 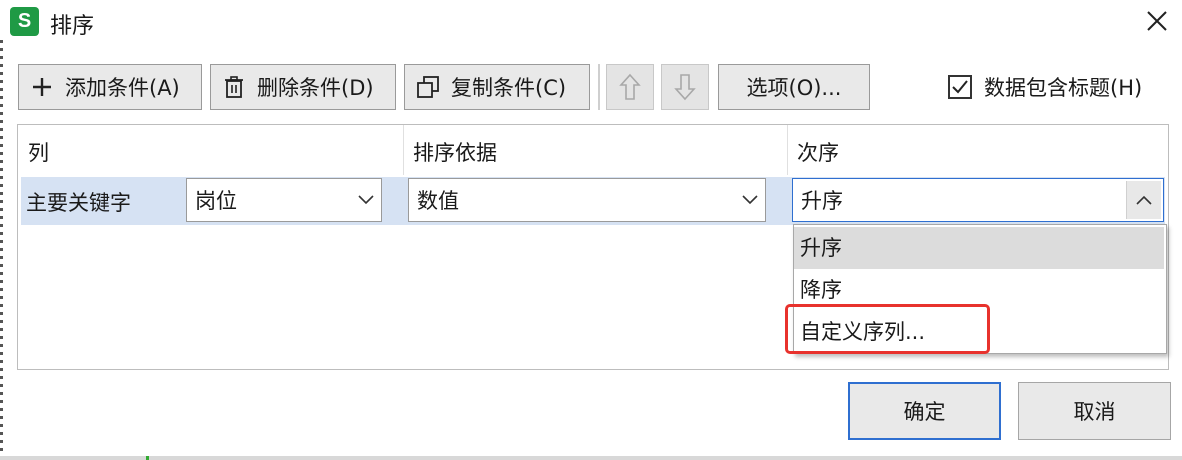 I want to click on dropdown-option-ascending: 升序, so click(x=979, y=248).